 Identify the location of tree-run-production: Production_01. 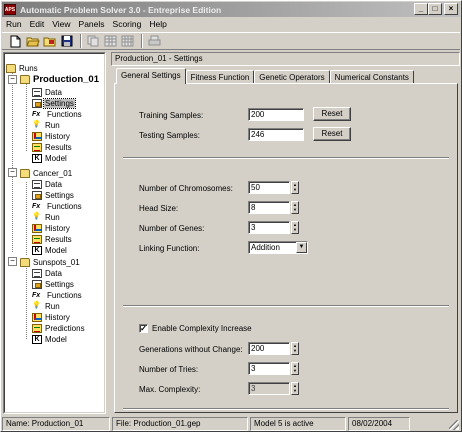
(60, 79).